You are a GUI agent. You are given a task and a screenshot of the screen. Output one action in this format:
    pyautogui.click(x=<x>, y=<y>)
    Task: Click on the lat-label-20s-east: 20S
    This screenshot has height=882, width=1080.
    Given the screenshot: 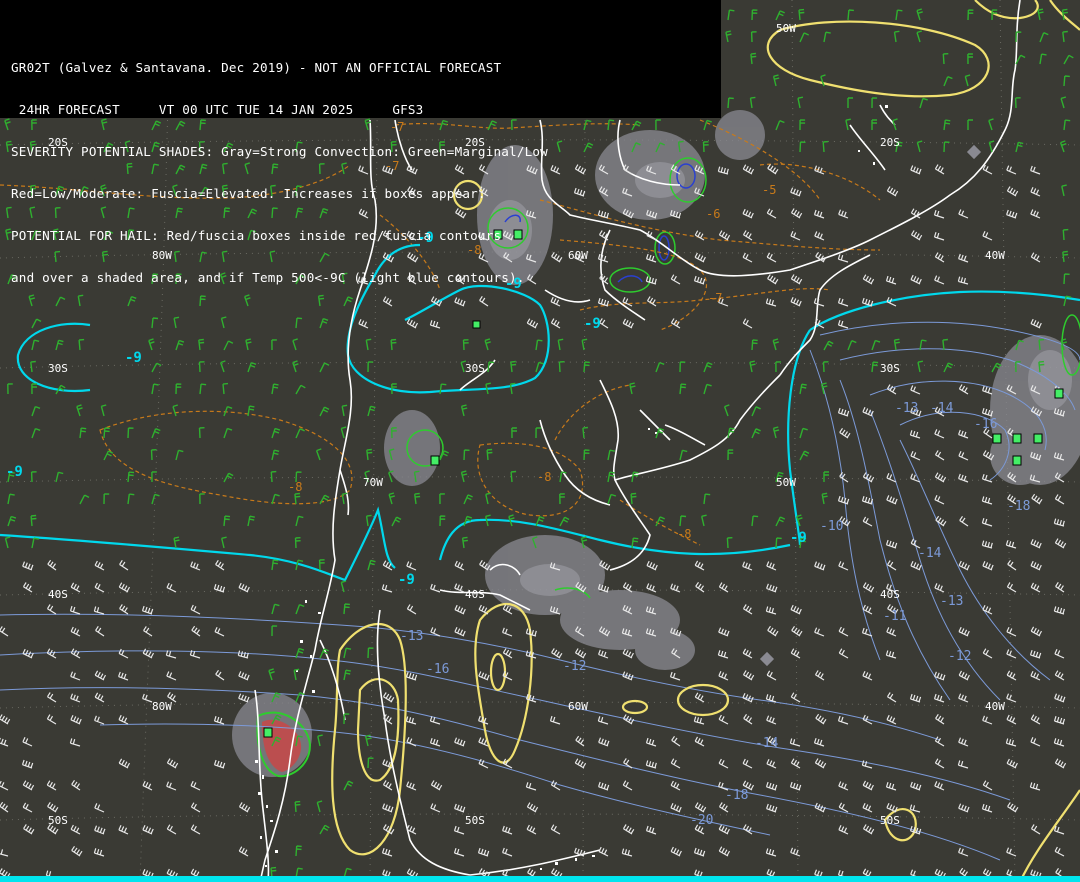 What is the action you would take?
    pyautogui.click(x=890, y=142)
    